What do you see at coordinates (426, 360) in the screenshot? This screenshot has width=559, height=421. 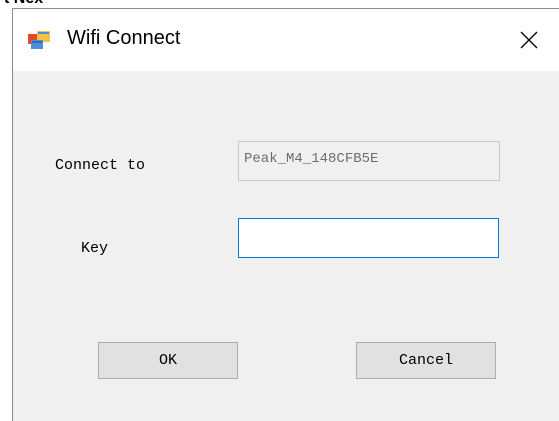 I see `cancel-button: Cancel` at bounding box center [426, 360].